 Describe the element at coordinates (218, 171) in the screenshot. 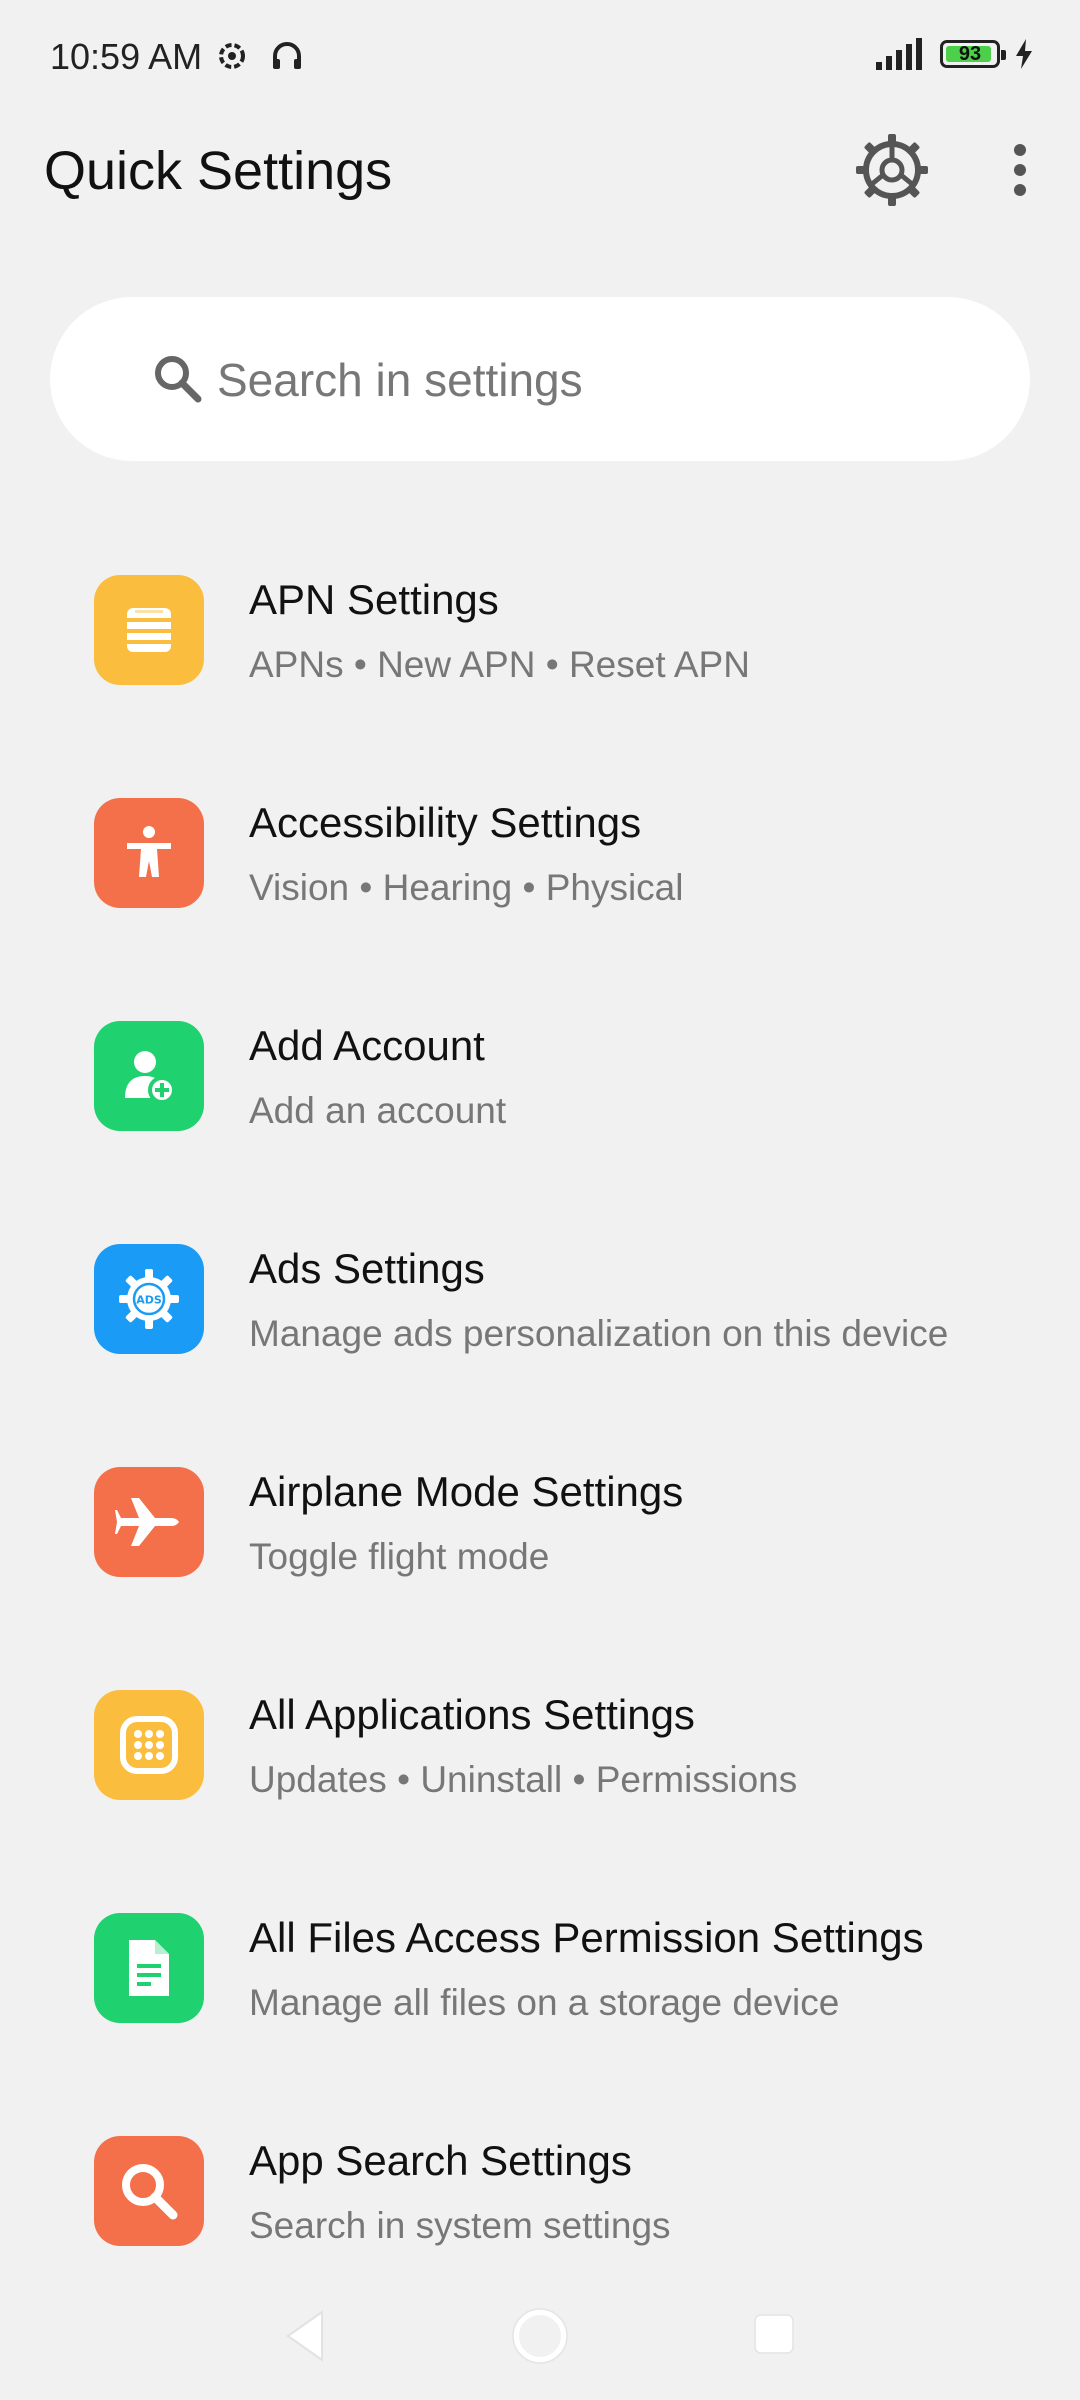

I see `page-title: Quick Settings` at that location.